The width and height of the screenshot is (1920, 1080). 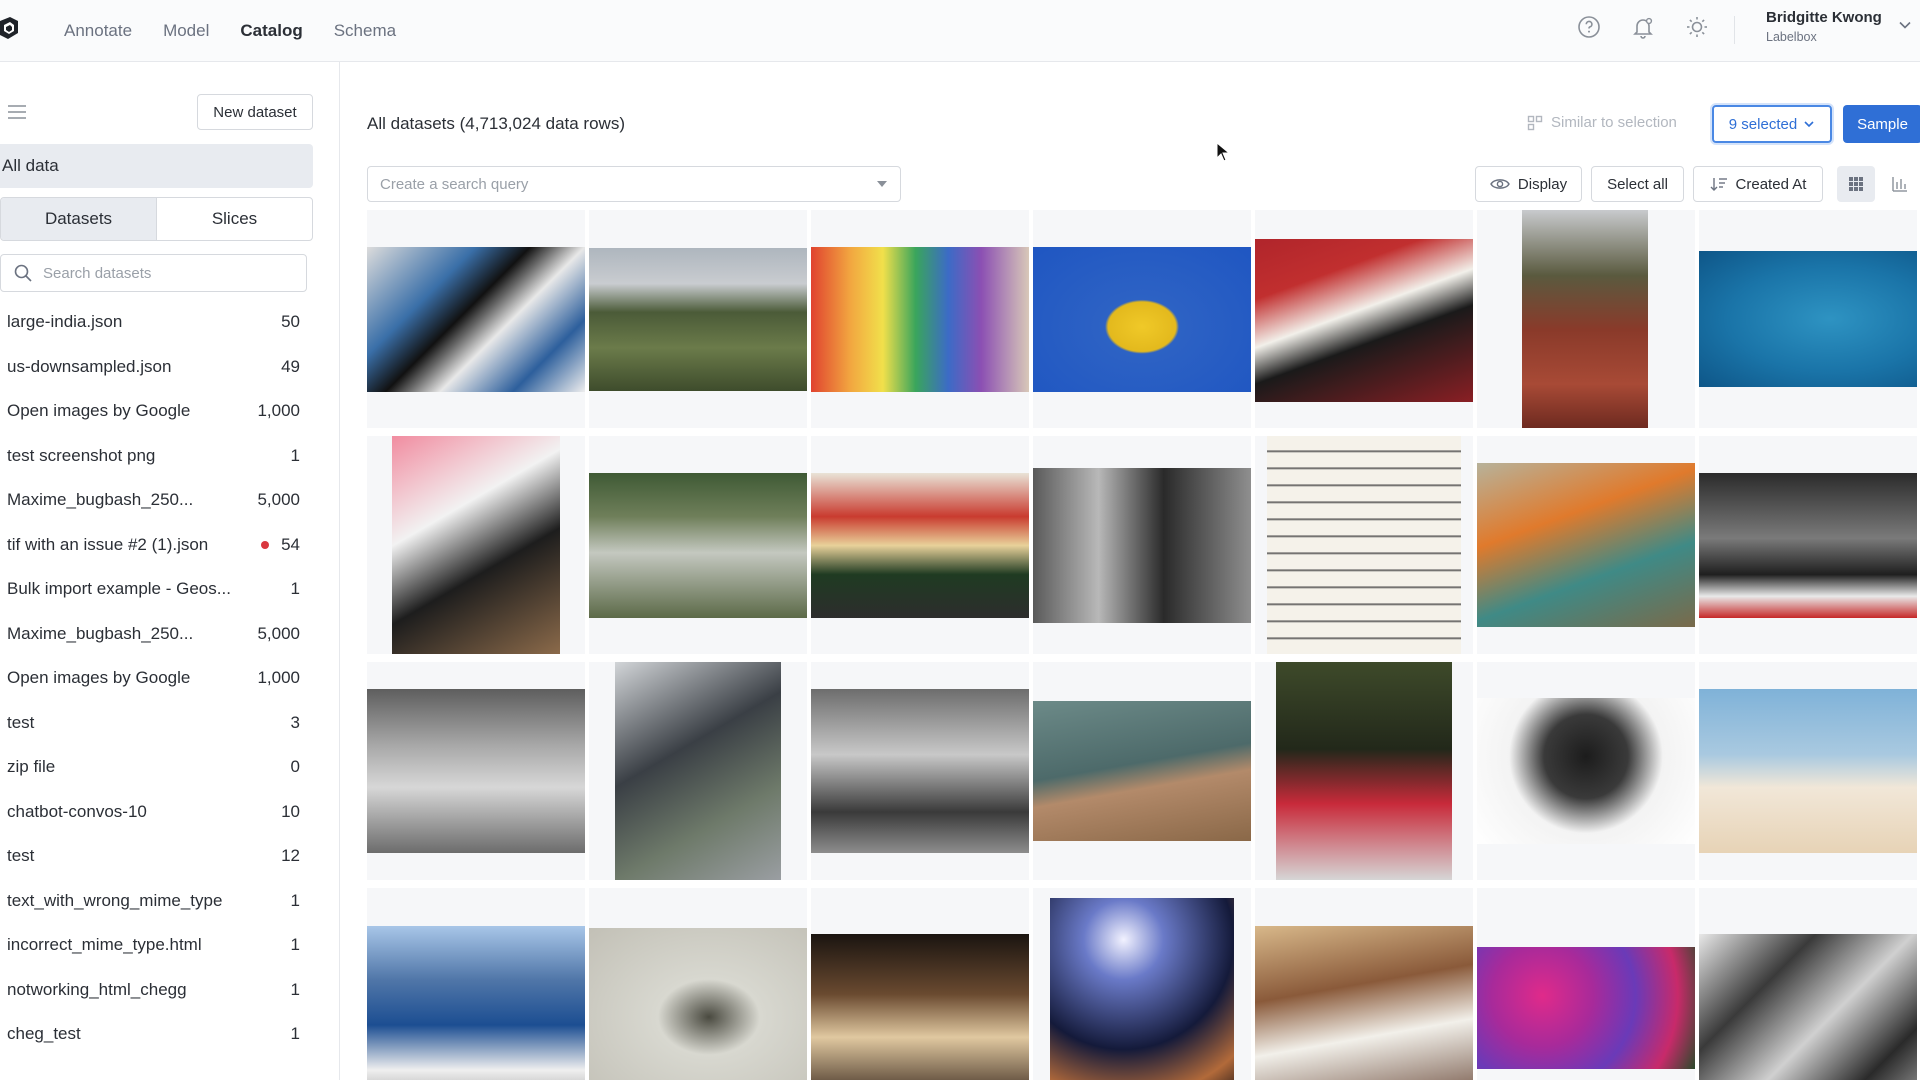 What do you see at coordinates (99, 678) in the screenshot?
I see `dataset-name: Open images by Google` at bounding box center [99, 678].